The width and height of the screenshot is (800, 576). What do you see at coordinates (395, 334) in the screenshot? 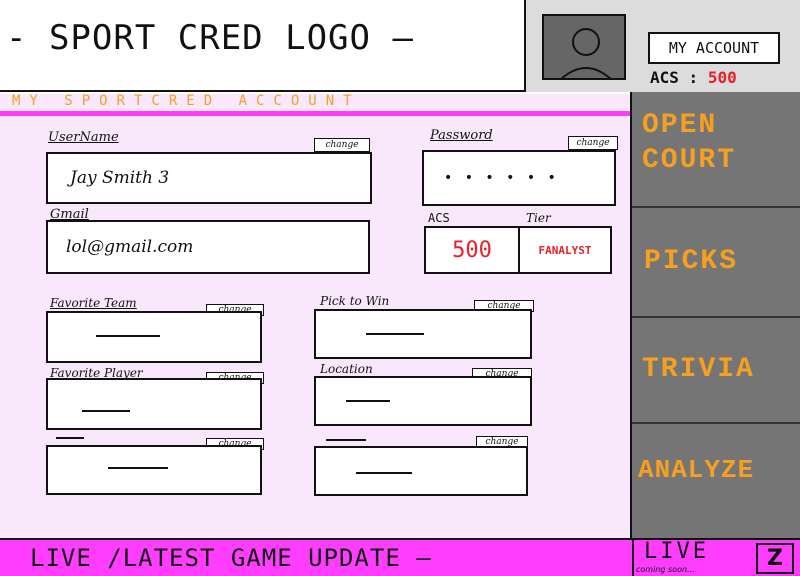
I see `pick-to-win-placeholder-line` at bounding box center [395, 334].